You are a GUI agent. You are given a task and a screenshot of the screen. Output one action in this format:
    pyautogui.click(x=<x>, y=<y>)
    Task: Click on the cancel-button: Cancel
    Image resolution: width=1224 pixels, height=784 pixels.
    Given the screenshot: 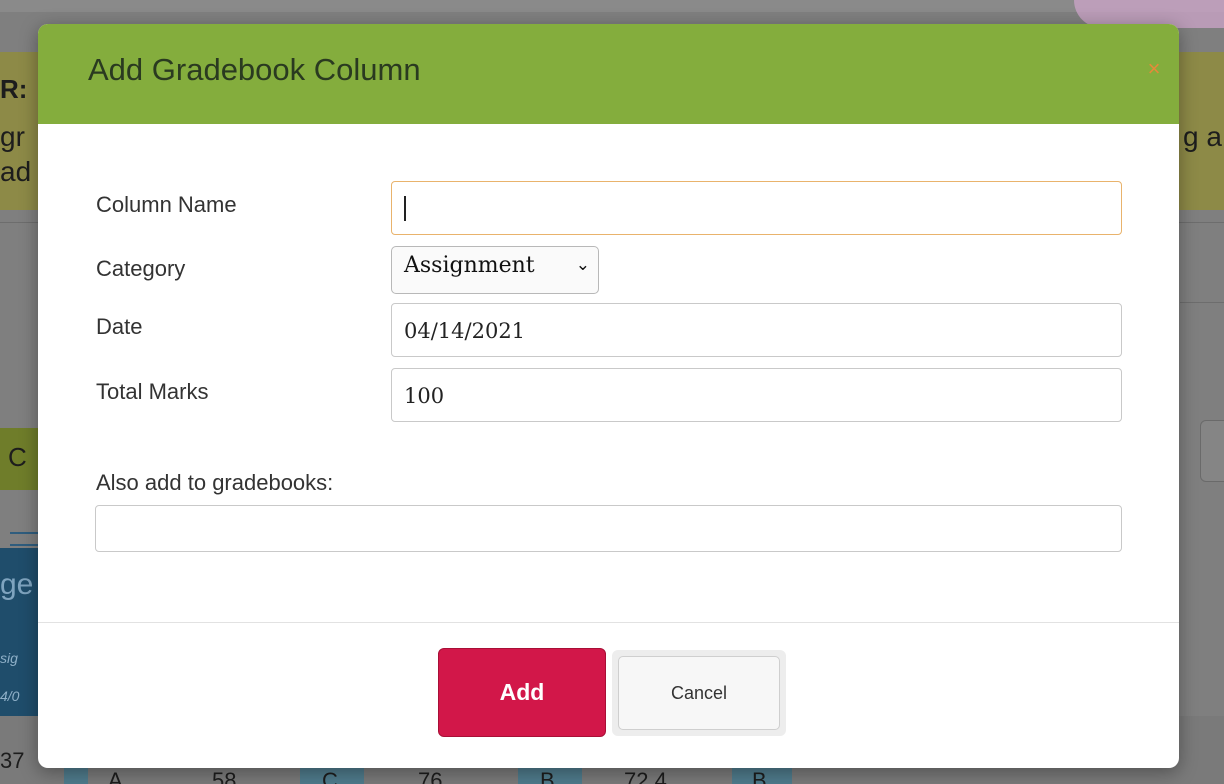 What is the action you would take?
    pyautogui.click(x=699, y=693)
    